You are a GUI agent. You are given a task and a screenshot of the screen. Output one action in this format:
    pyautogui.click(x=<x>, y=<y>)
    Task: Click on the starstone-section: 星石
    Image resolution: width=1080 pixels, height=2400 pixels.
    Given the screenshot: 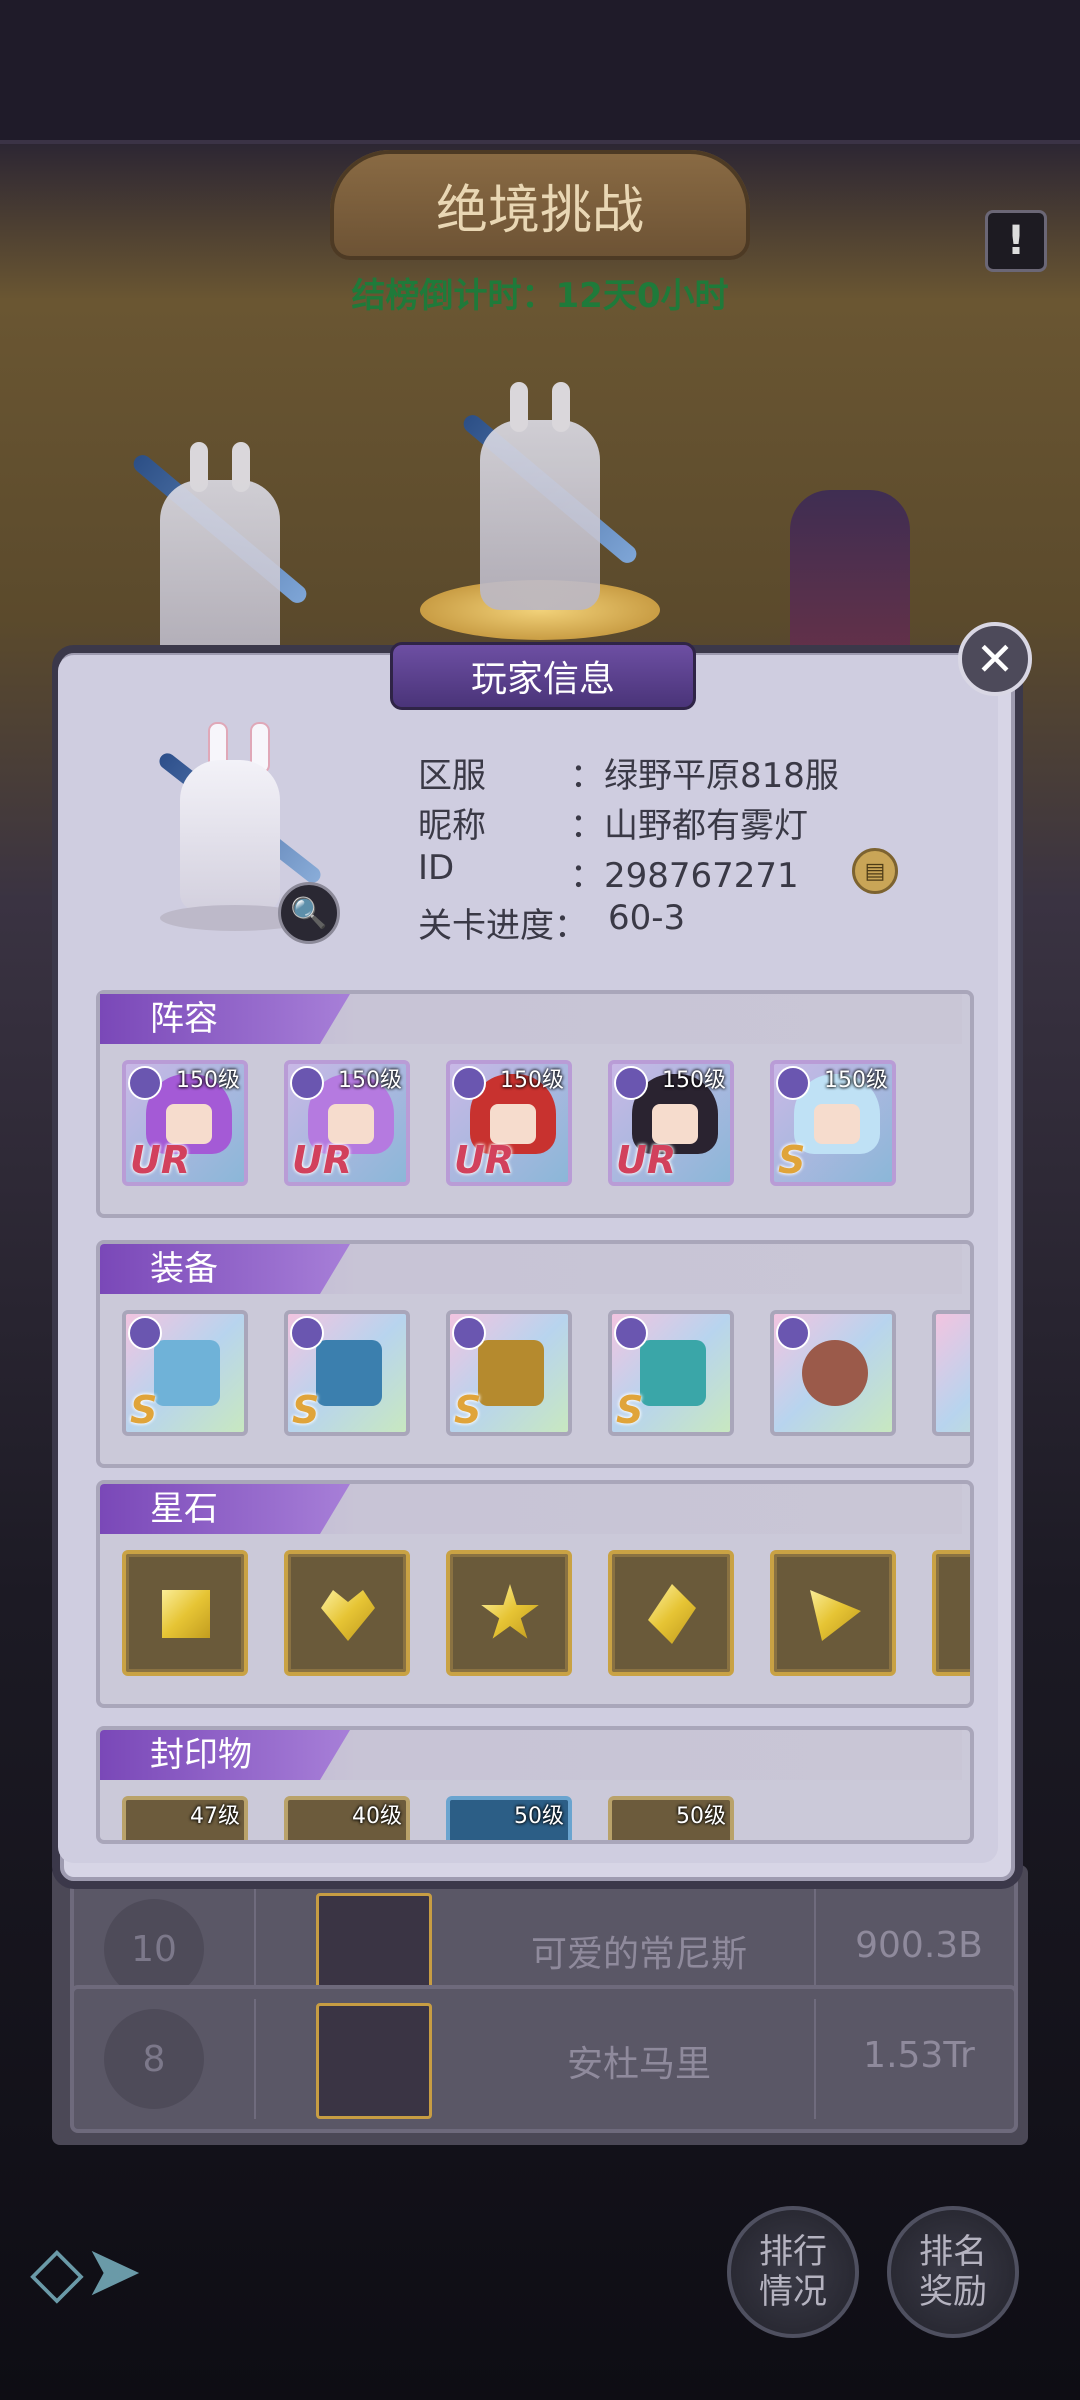 What is the action you would take?
    pyautogui.click(x=535, y=1594)
    